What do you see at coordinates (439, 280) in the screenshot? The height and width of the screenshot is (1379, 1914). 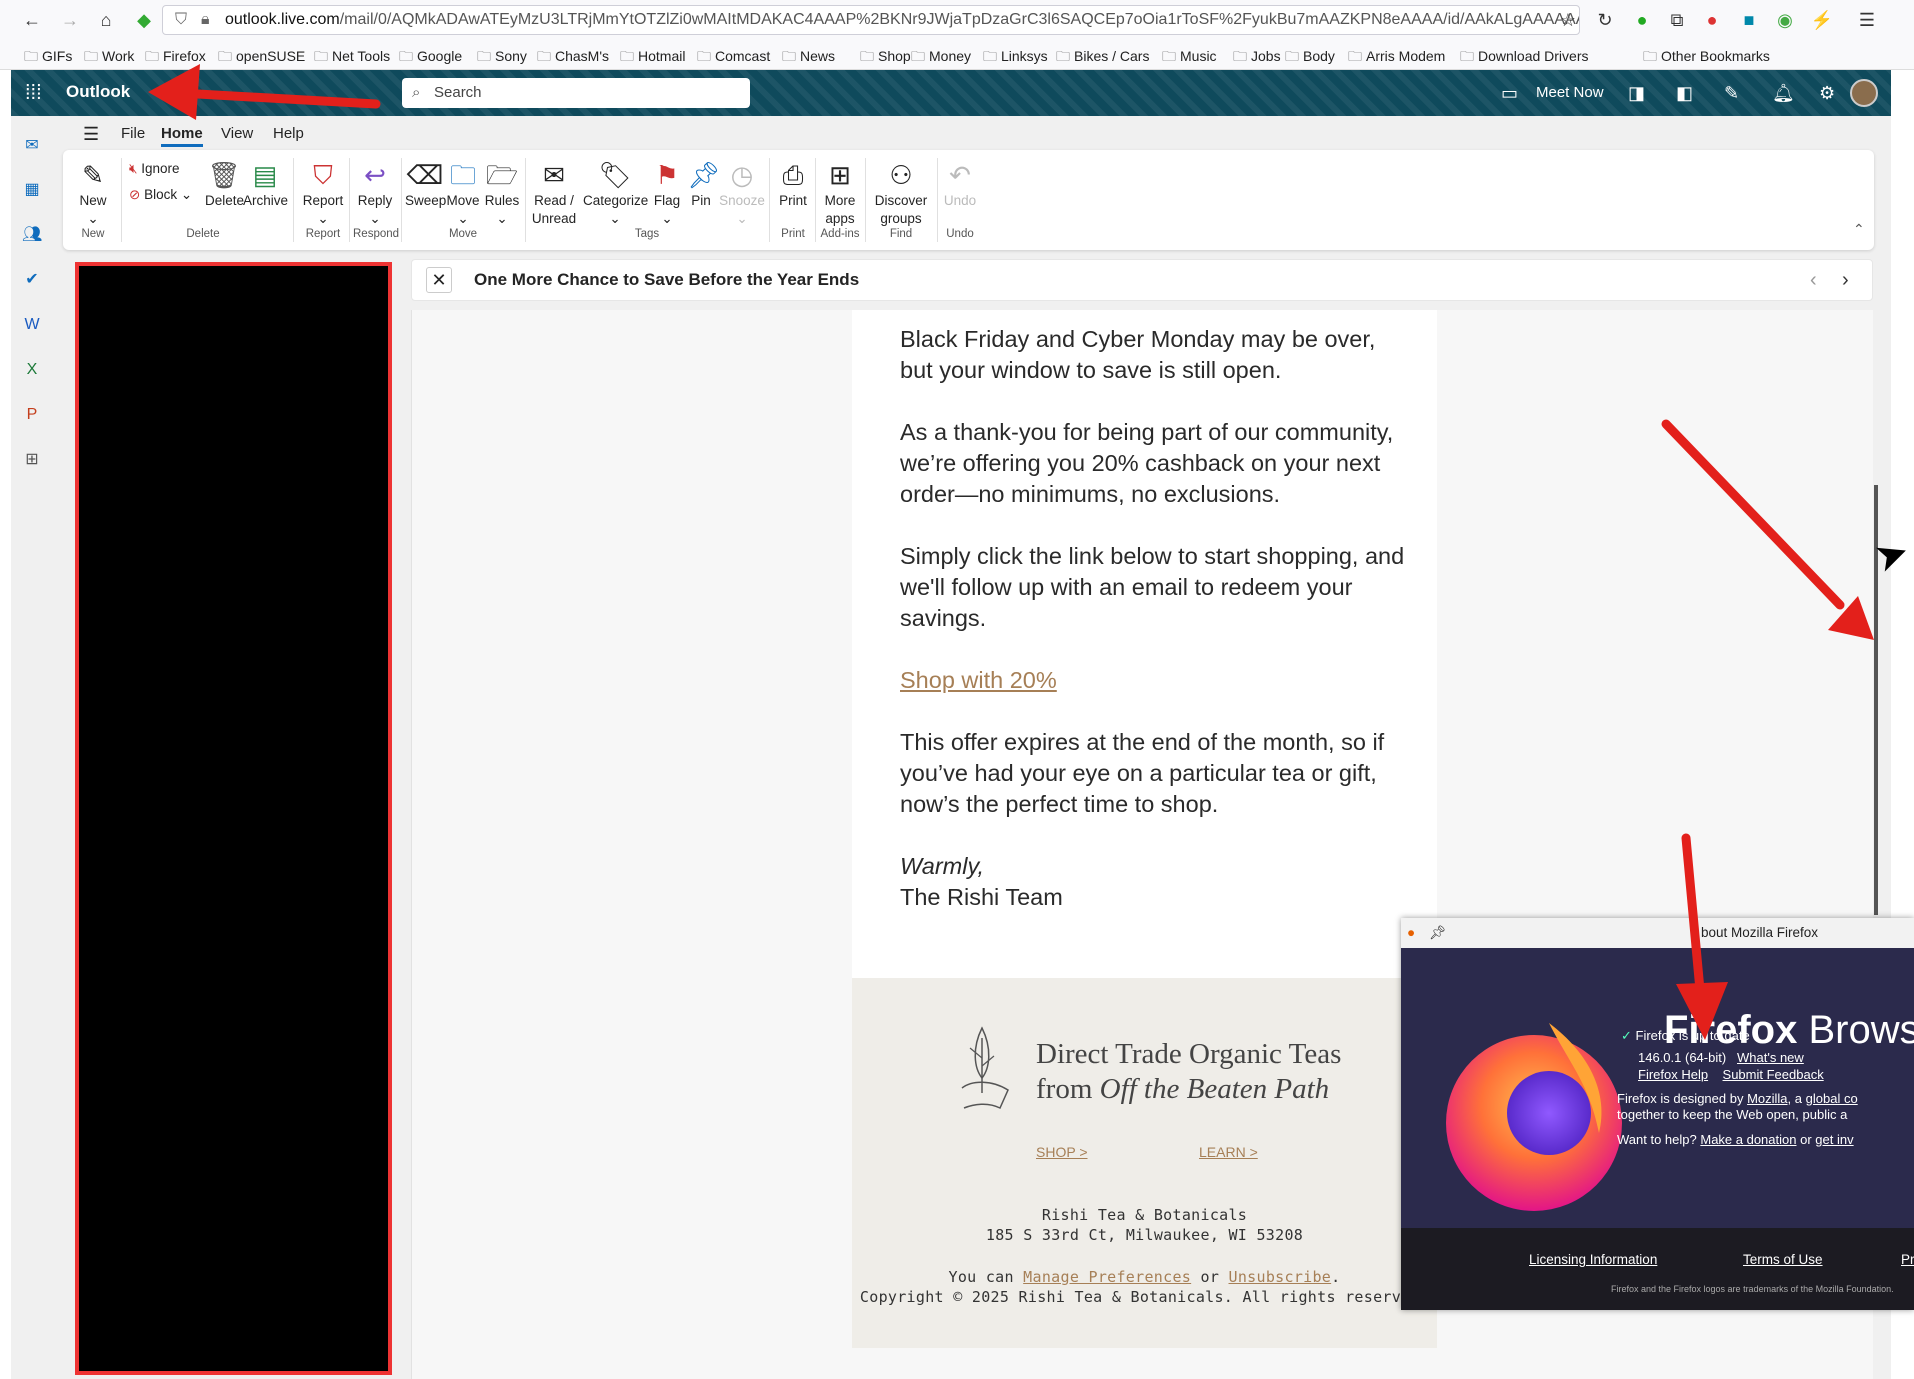 I see `close-icon: ✕` at bounding box center [439, 280].